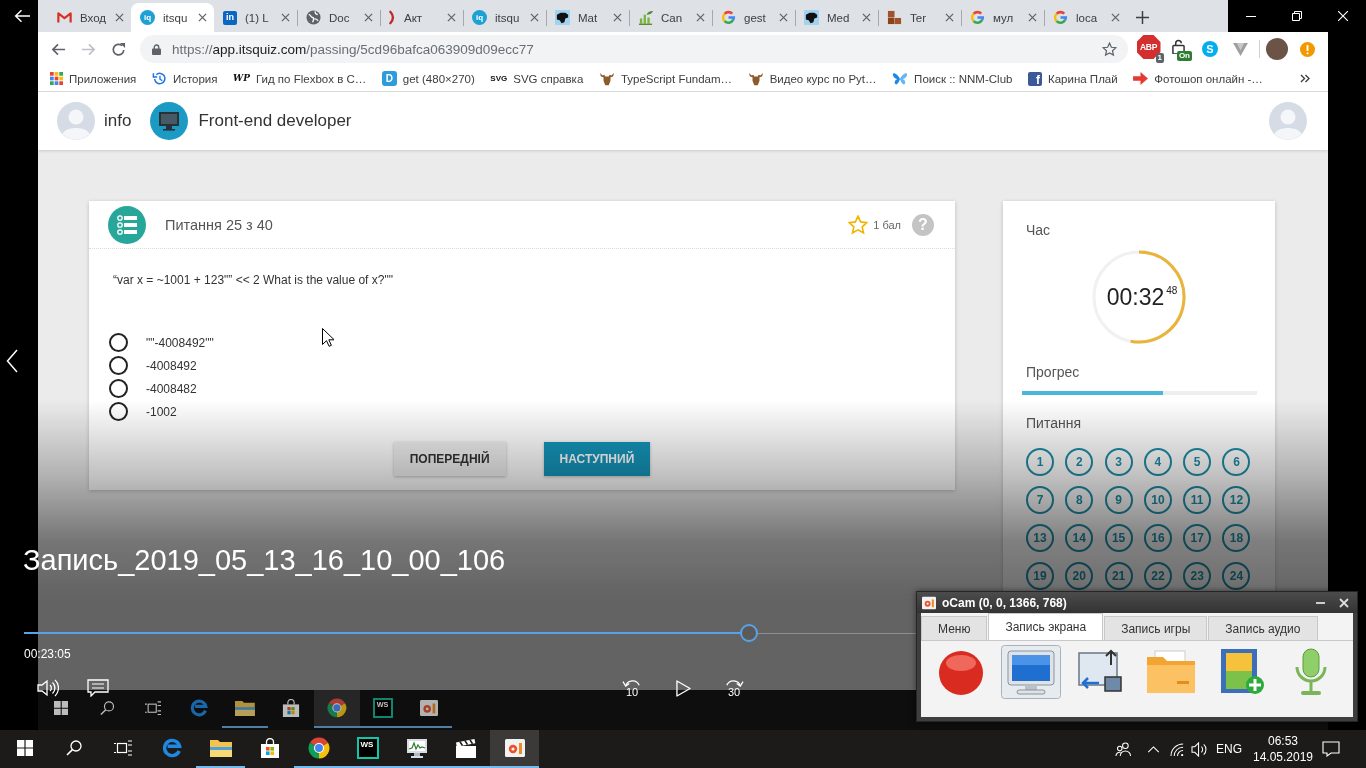 The height and width of the screenshot is (768, 1366). I want to click on previous-button: ПОПЕРЕДНІЙ, so click(449, 459).